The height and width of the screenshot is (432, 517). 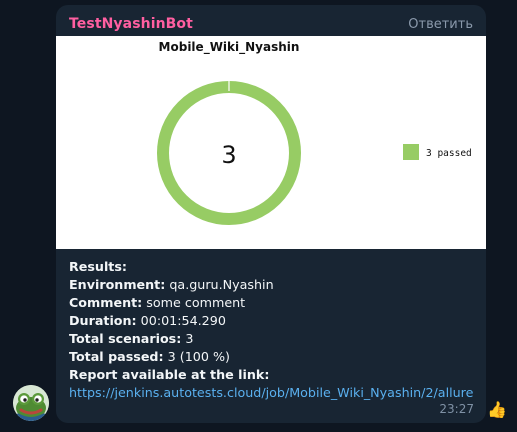 I want to click on legend-label-passed: 3 passed, so click(x=449, y=153).